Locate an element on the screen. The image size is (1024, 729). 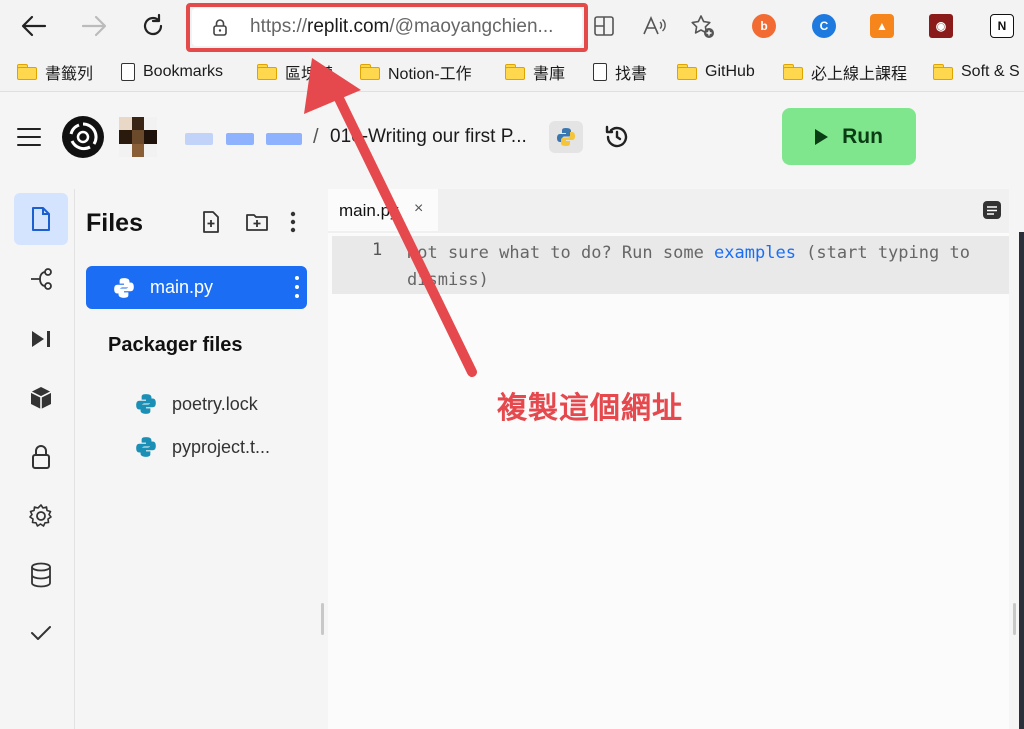
examples-link: examples is located at coordinates (755, 253).